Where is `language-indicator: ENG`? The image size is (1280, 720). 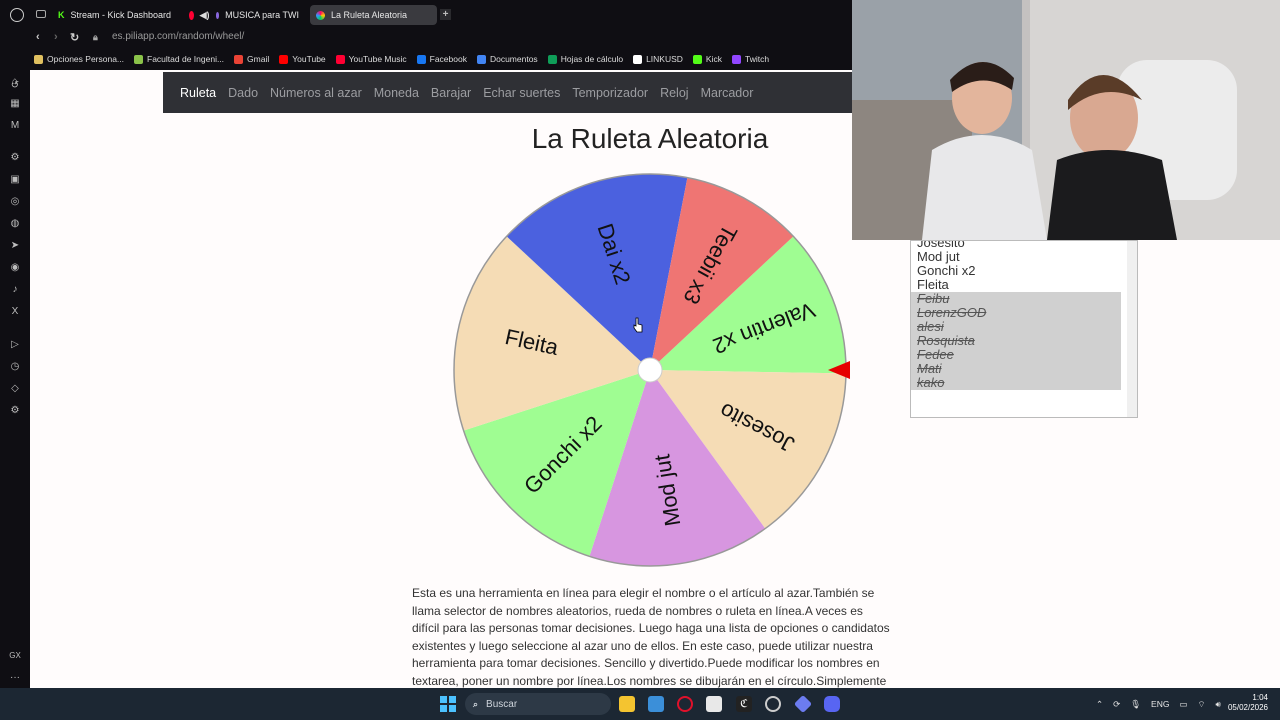 language-indicator: ENG is located at coordinates (1160, 704).